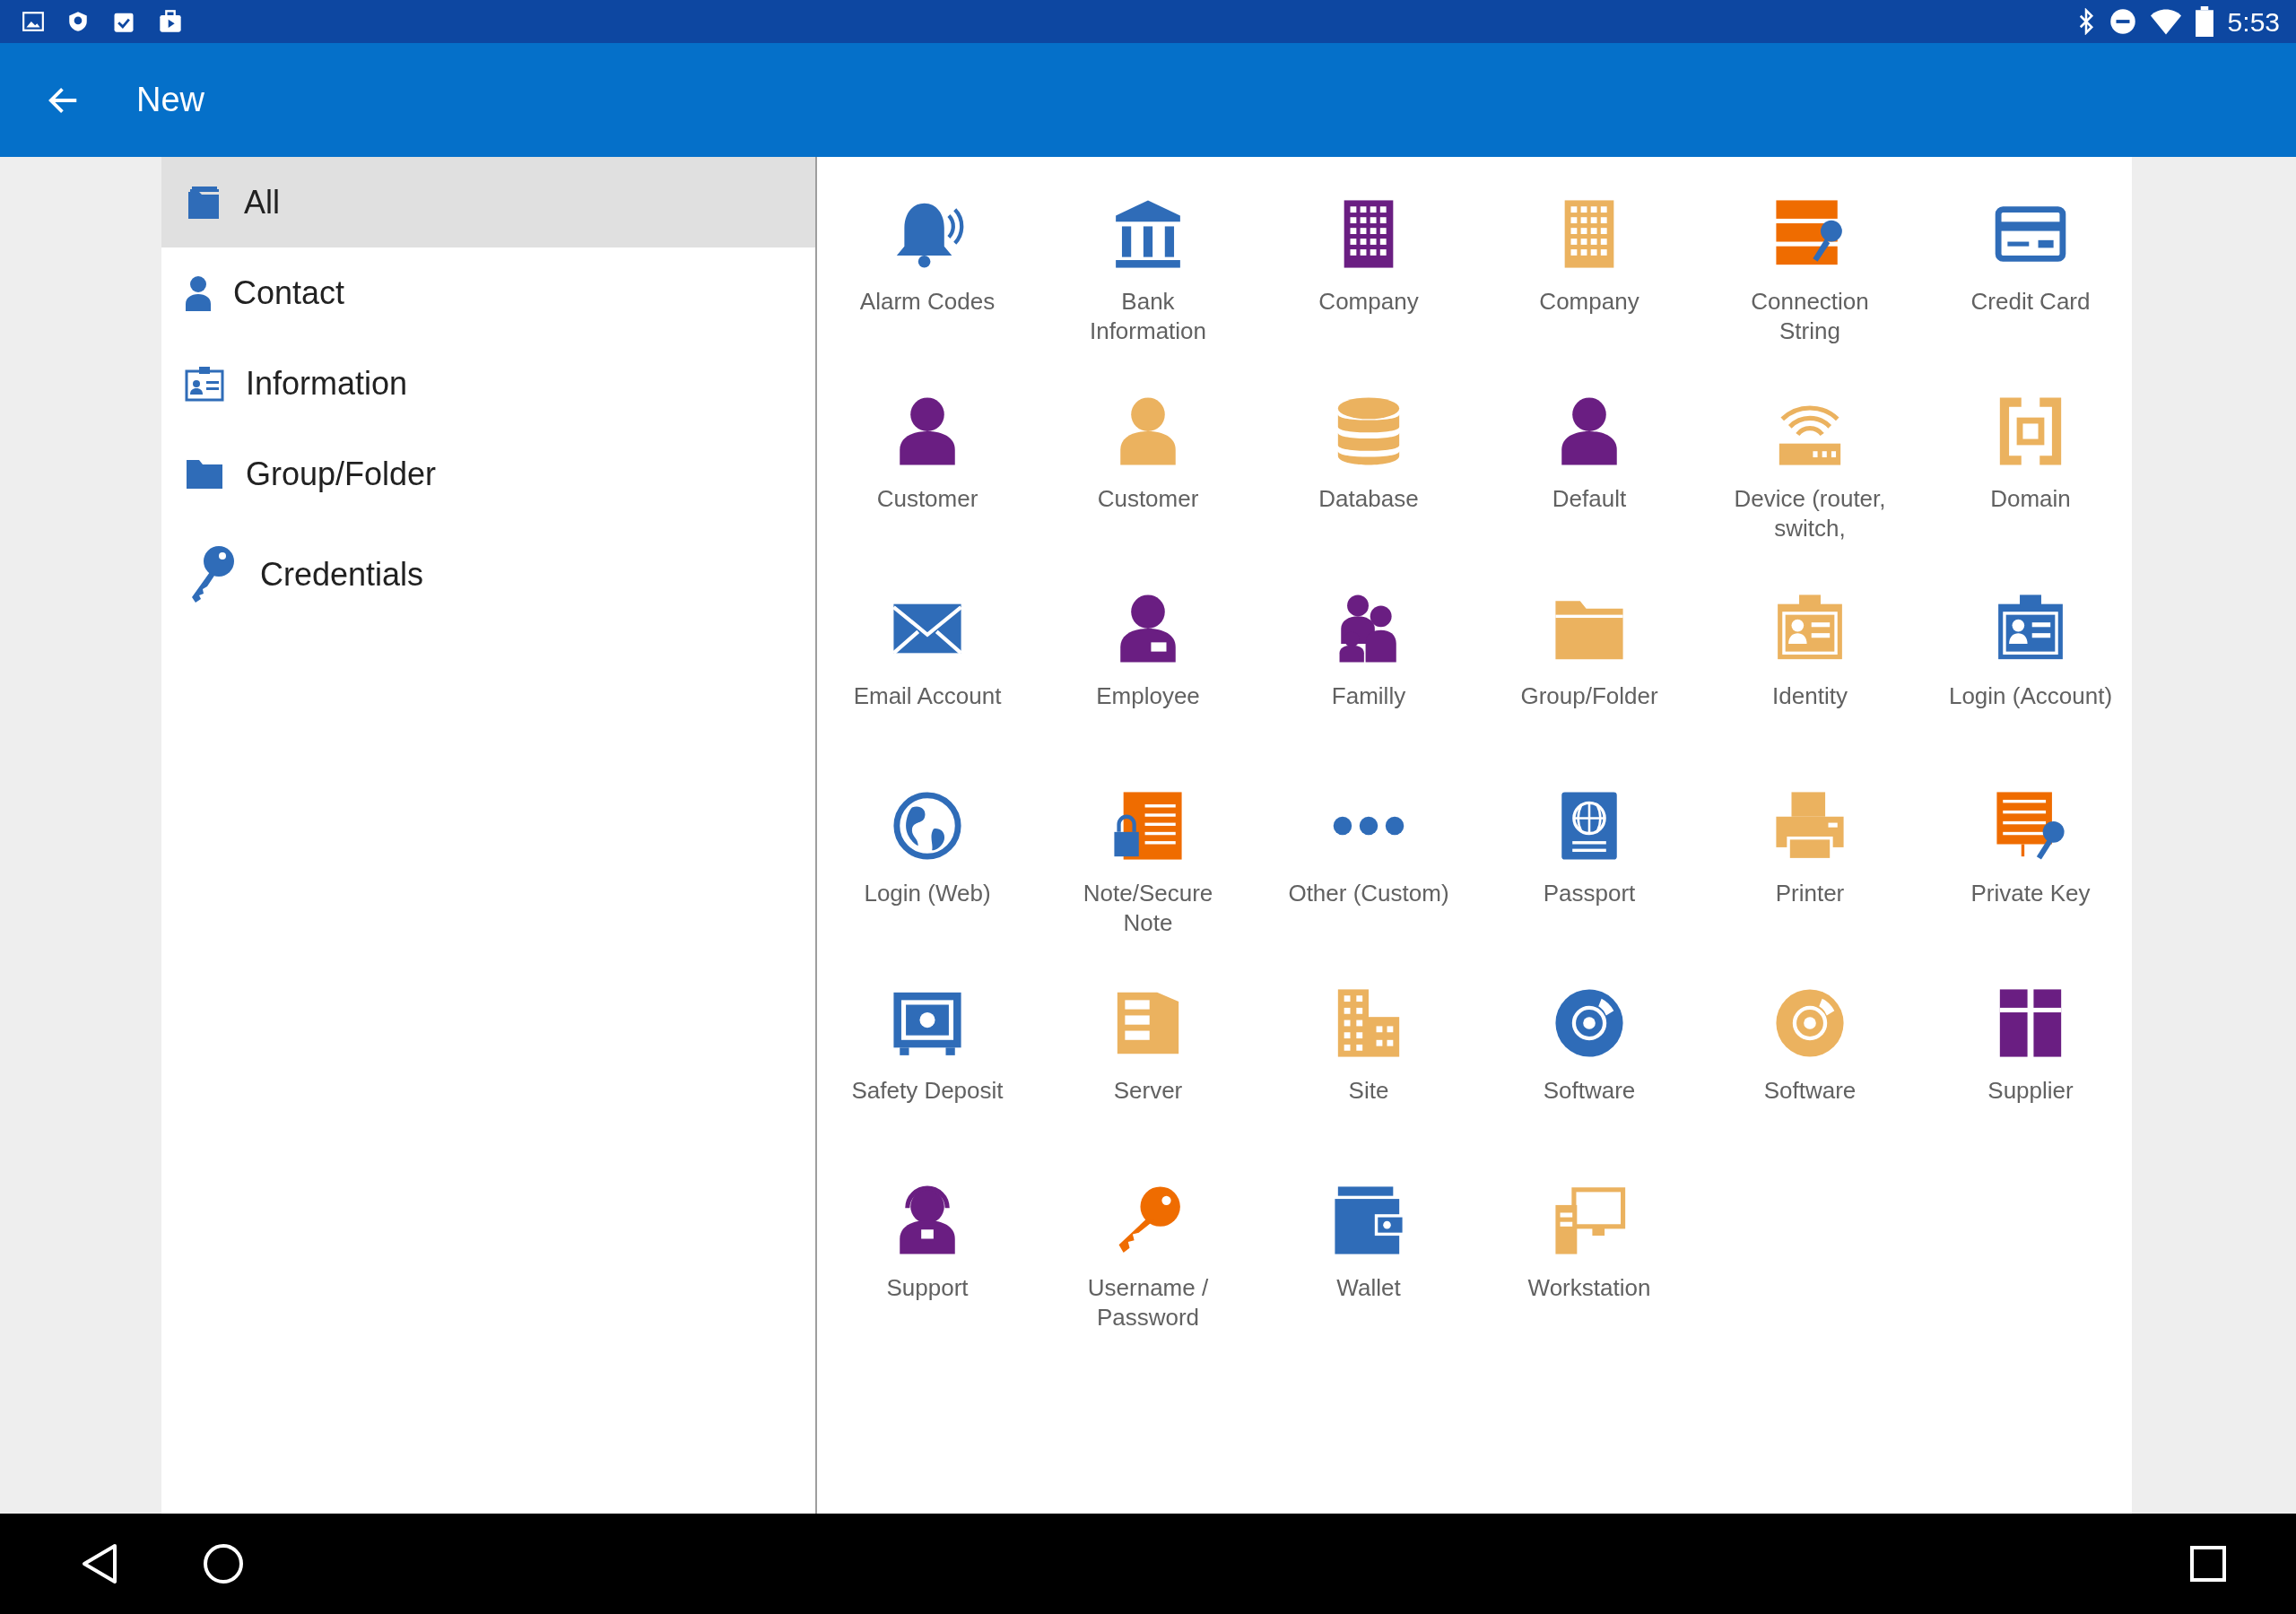  Describe the element at coordinates (1368, 1288) in the screenshot. I see `item-label: Wallet` at that location.